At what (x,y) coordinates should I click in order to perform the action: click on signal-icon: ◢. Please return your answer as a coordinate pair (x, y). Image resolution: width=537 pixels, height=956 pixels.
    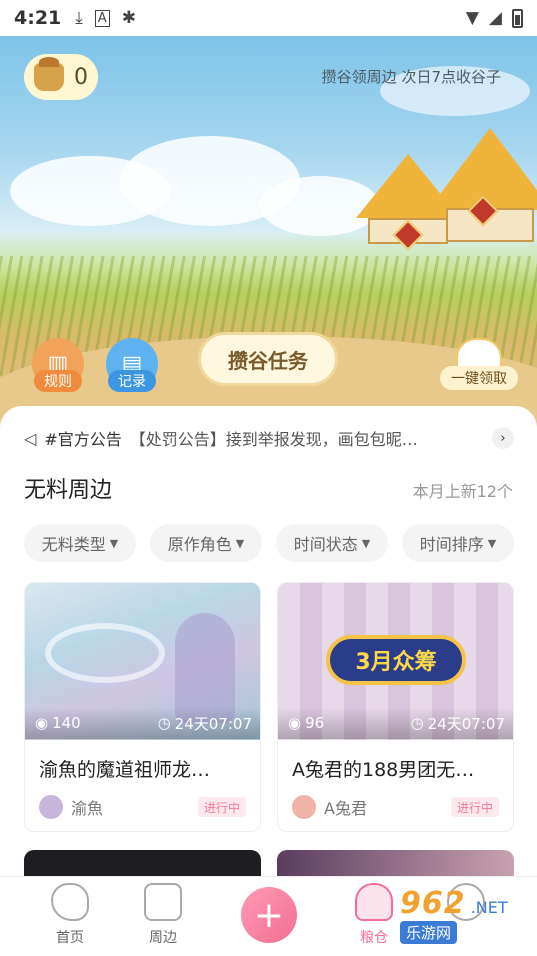
    Looking at the image, I should click on (495, 18).